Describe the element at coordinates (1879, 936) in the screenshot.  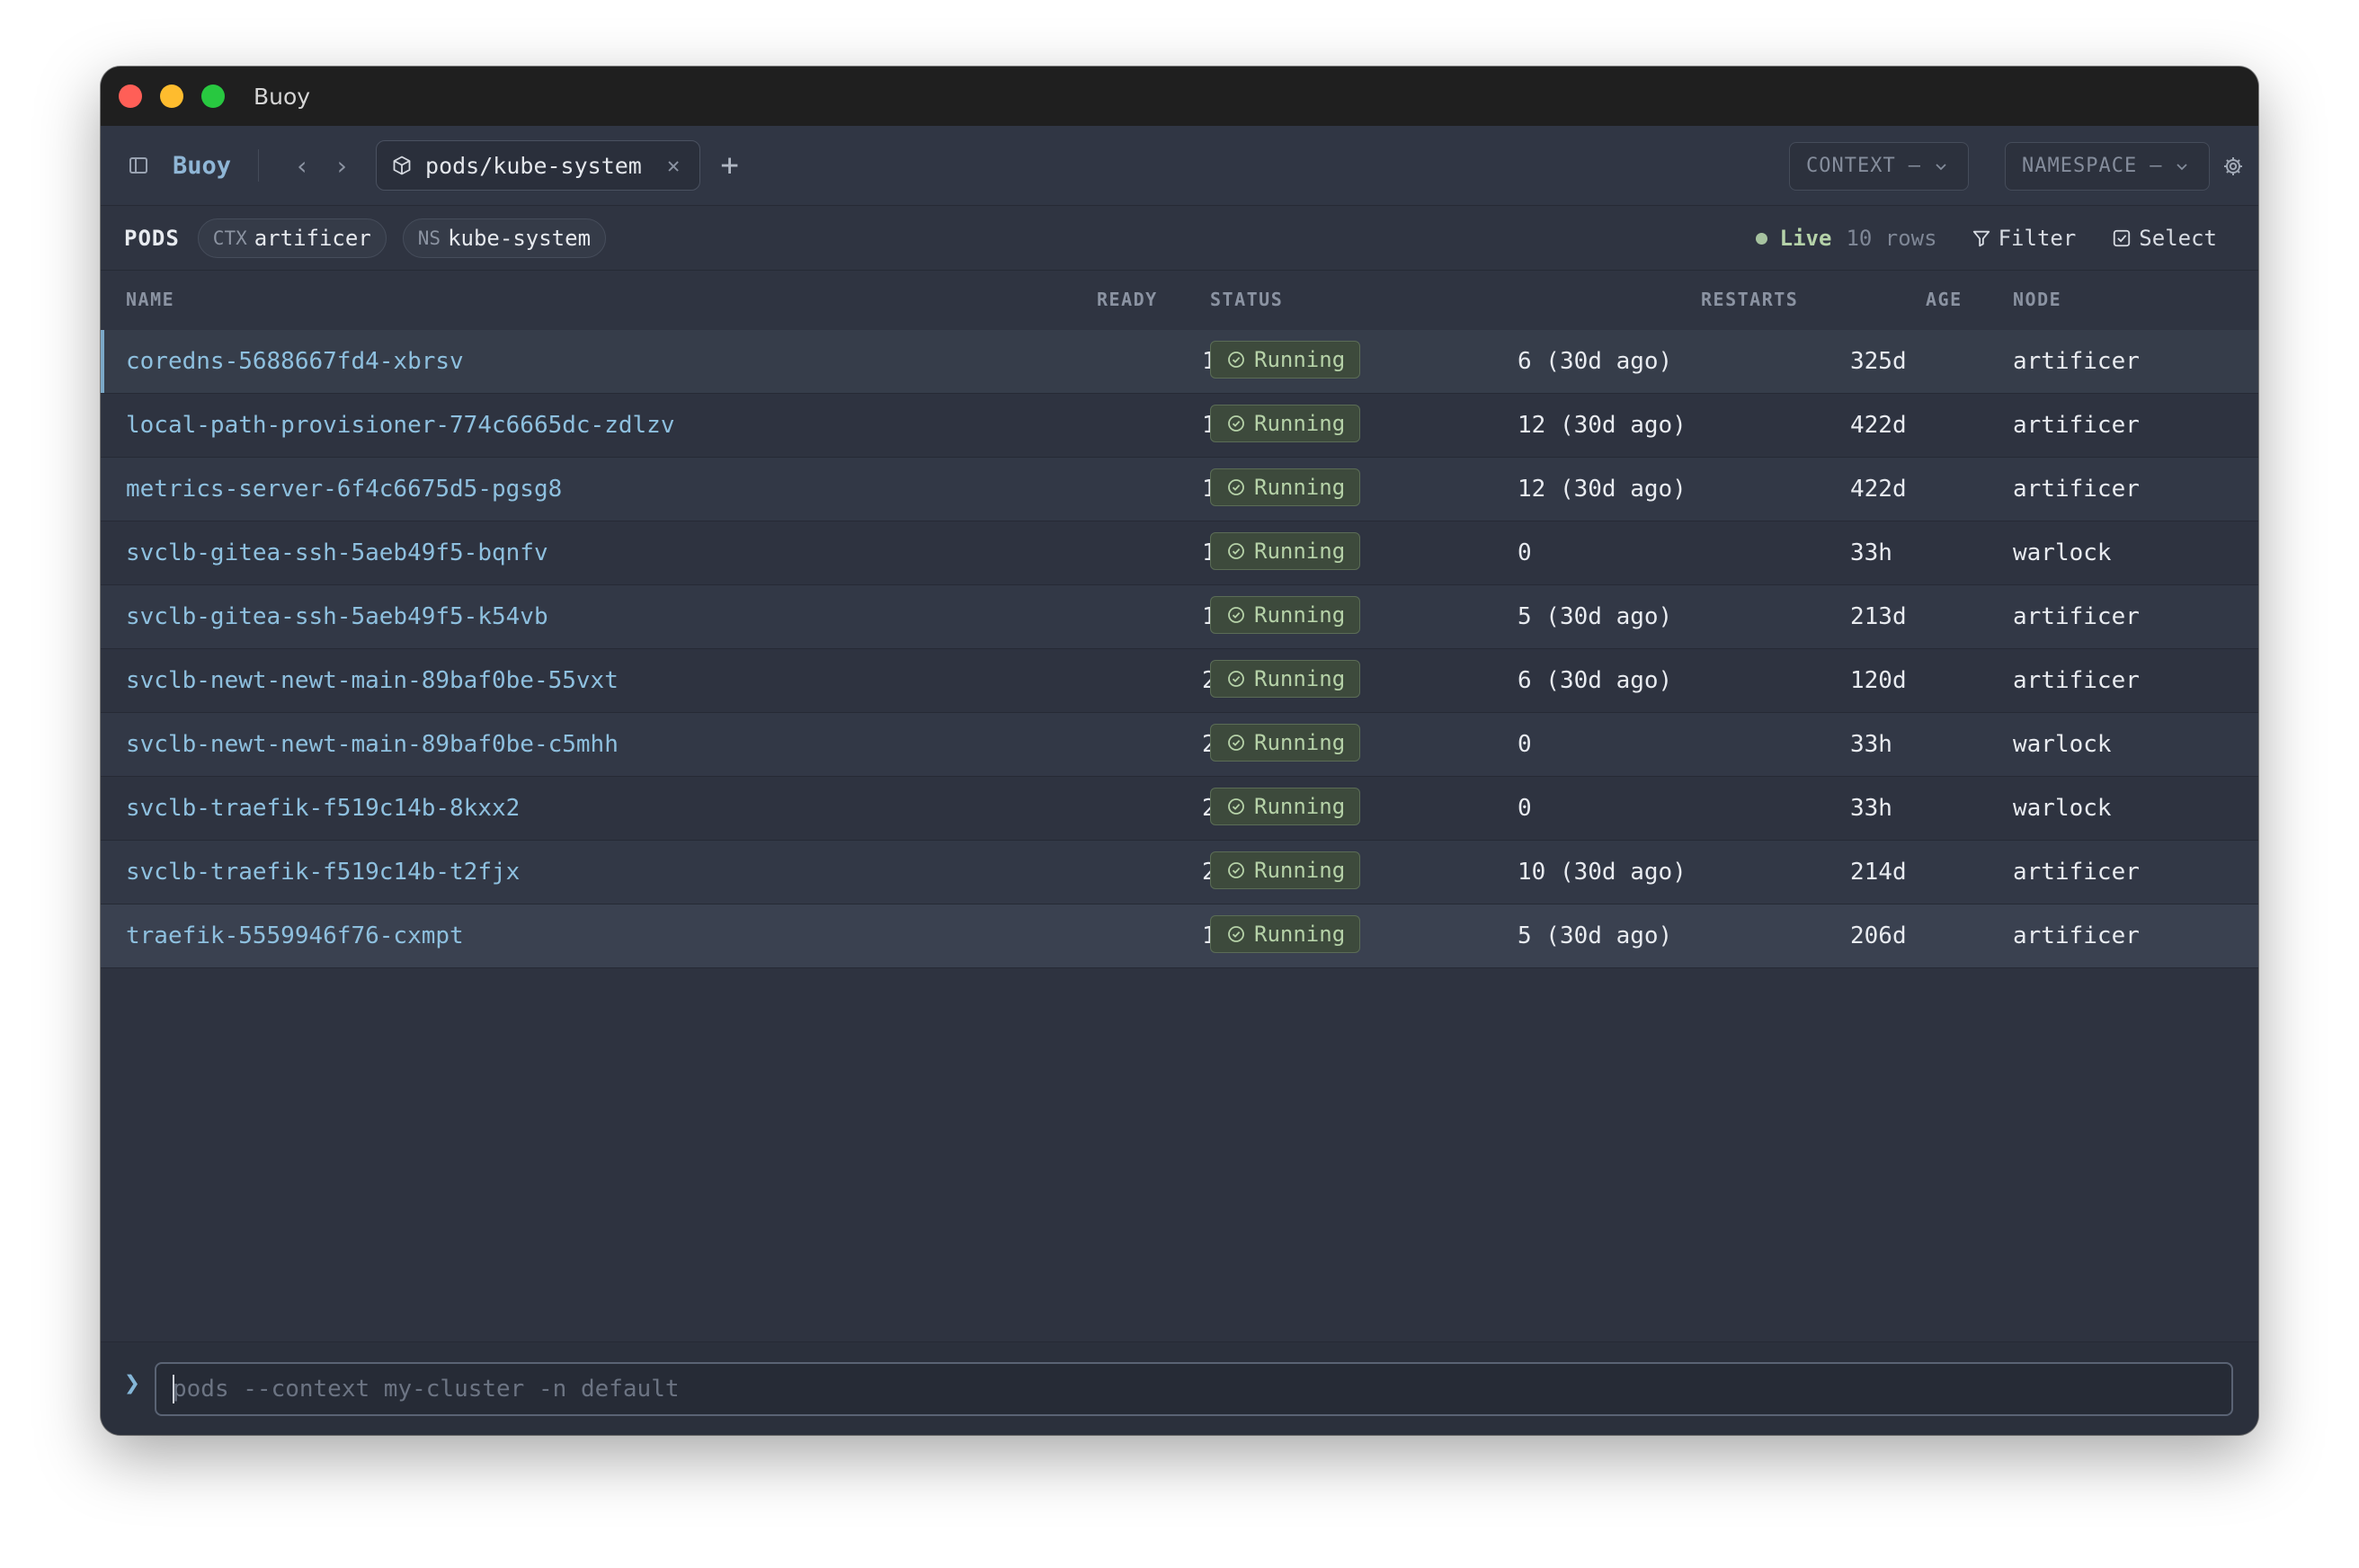
I see `pod-age: 206d` at that location.